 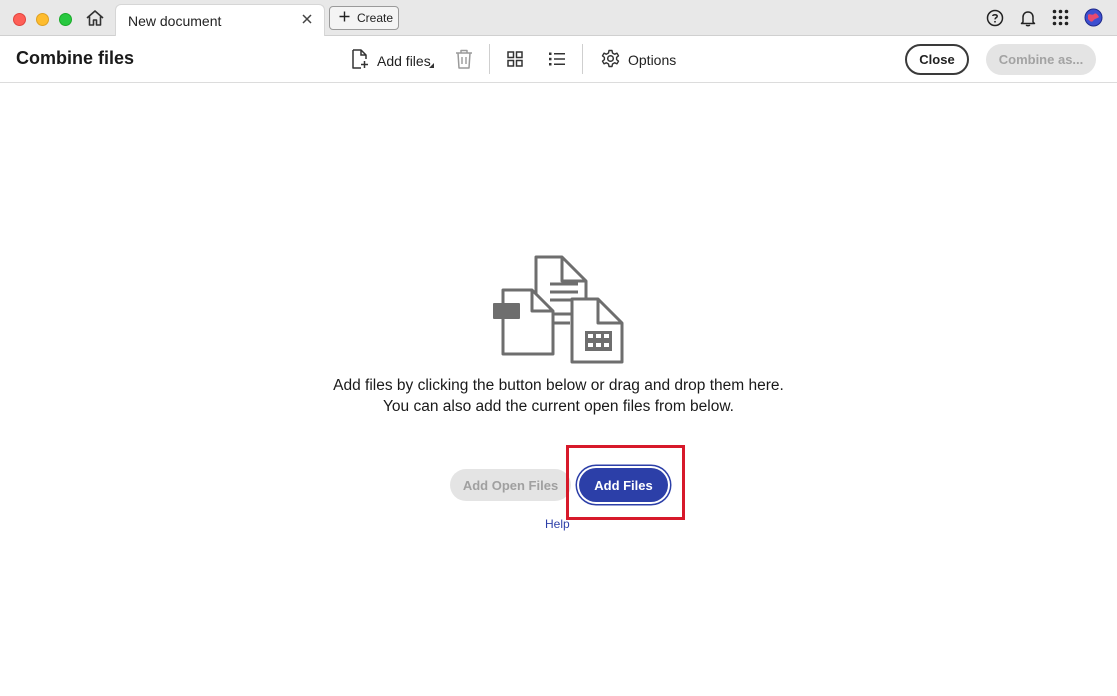 I want to click on add-files-toolbar-label: Add files, so click(x=404, y=60).